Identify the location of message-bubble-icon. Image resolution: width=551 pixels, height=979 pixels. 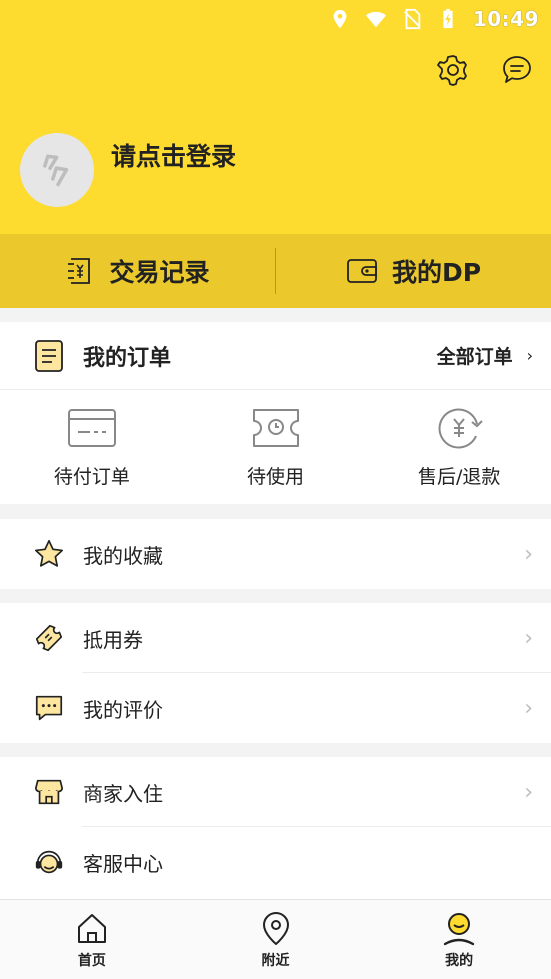
(517, 70).